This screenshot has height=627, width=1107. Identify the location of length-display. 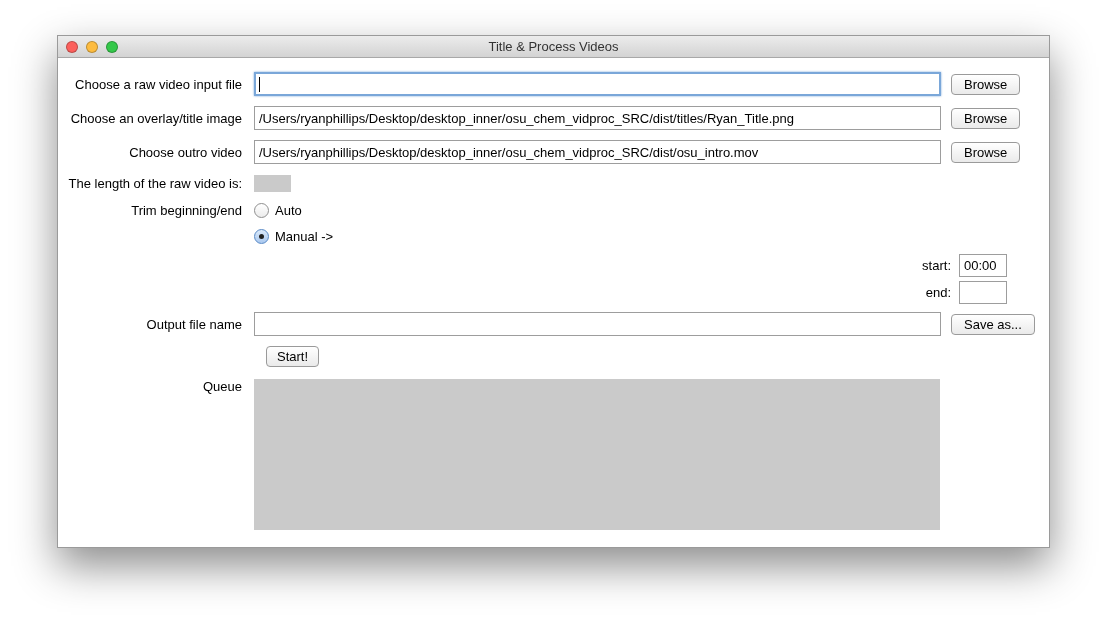
(272, 183).